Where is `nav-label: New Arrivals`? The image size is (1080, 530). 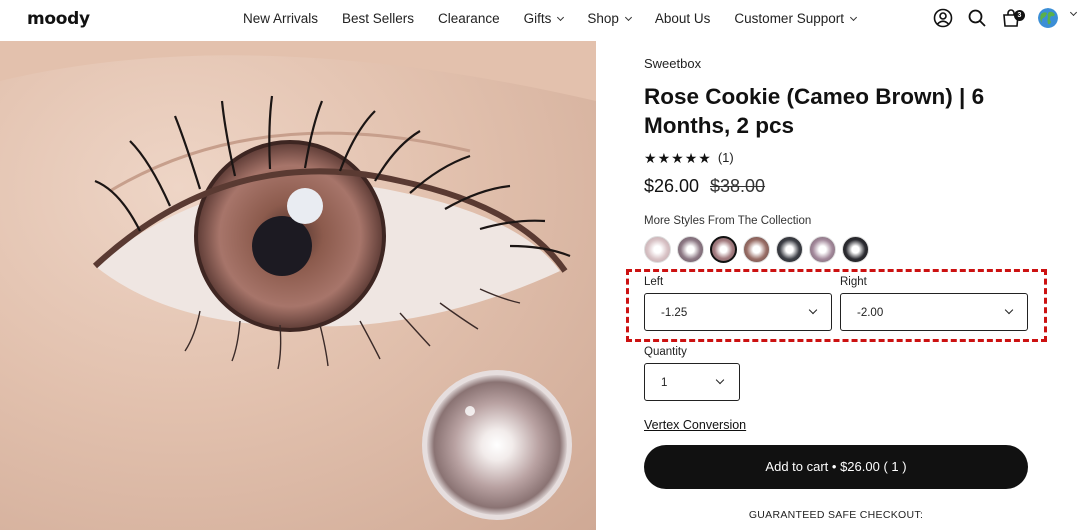
nav-label: New Arrivals is located at coordinates (281, 18).